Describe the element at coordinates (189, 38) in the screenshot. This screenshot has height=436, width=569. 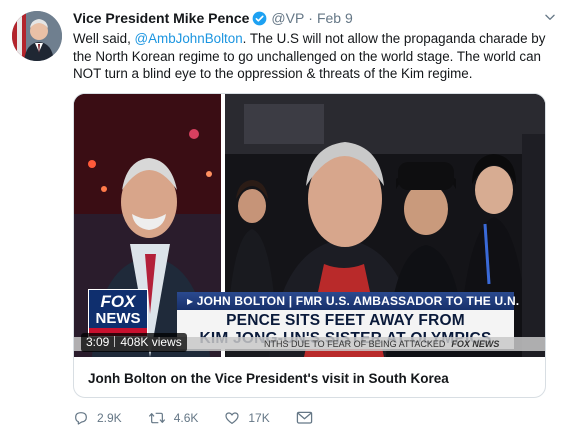
I see `mention-link: @AmbJohnBolton` at that location.